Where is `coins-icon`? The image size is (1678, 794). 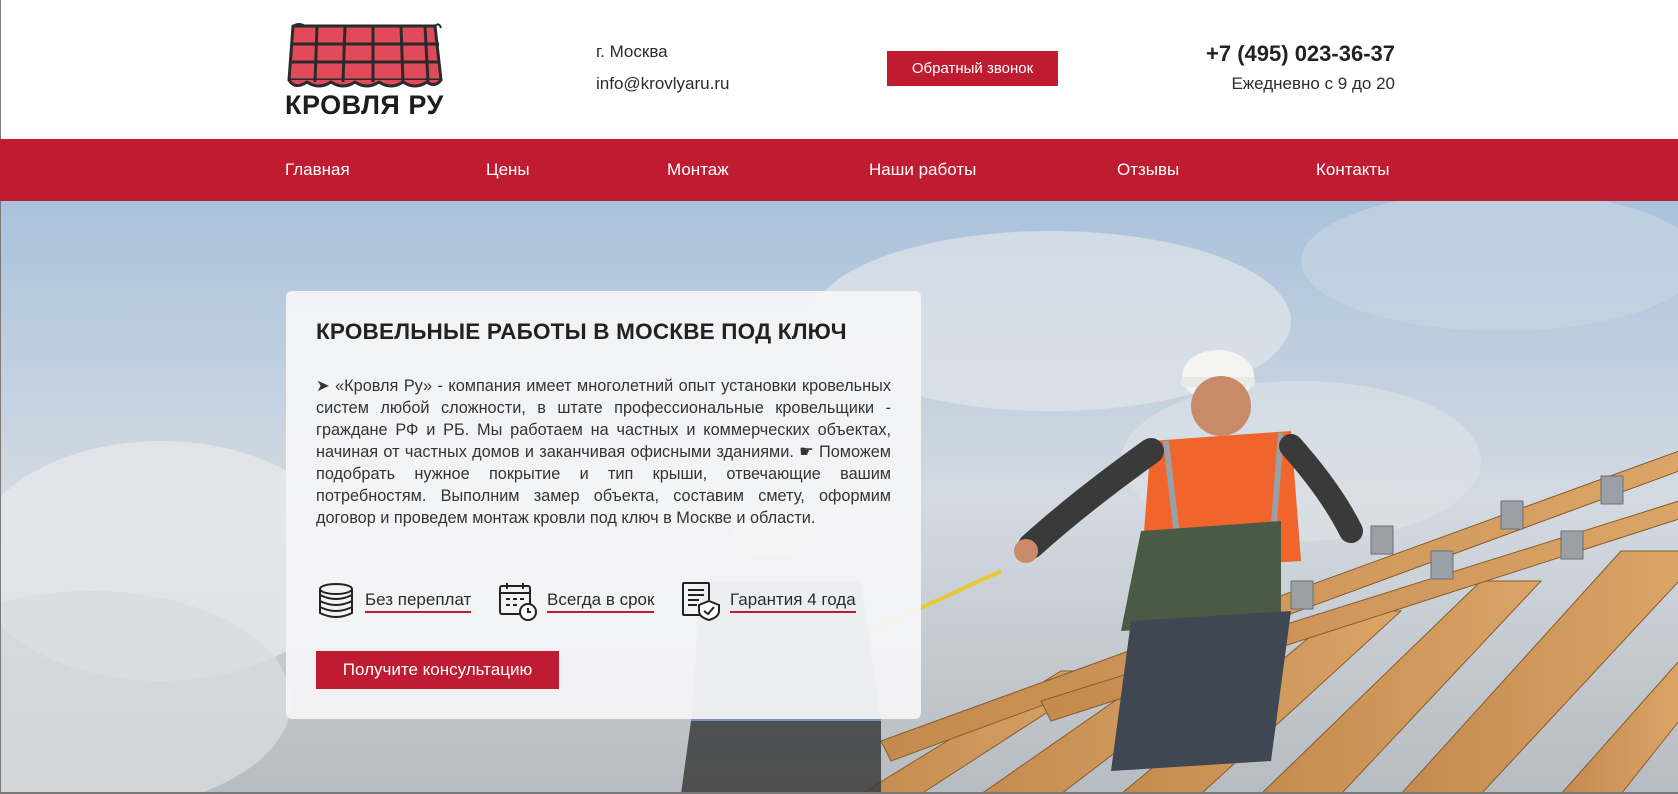 coins-icon is located at coordinates (336, 600).